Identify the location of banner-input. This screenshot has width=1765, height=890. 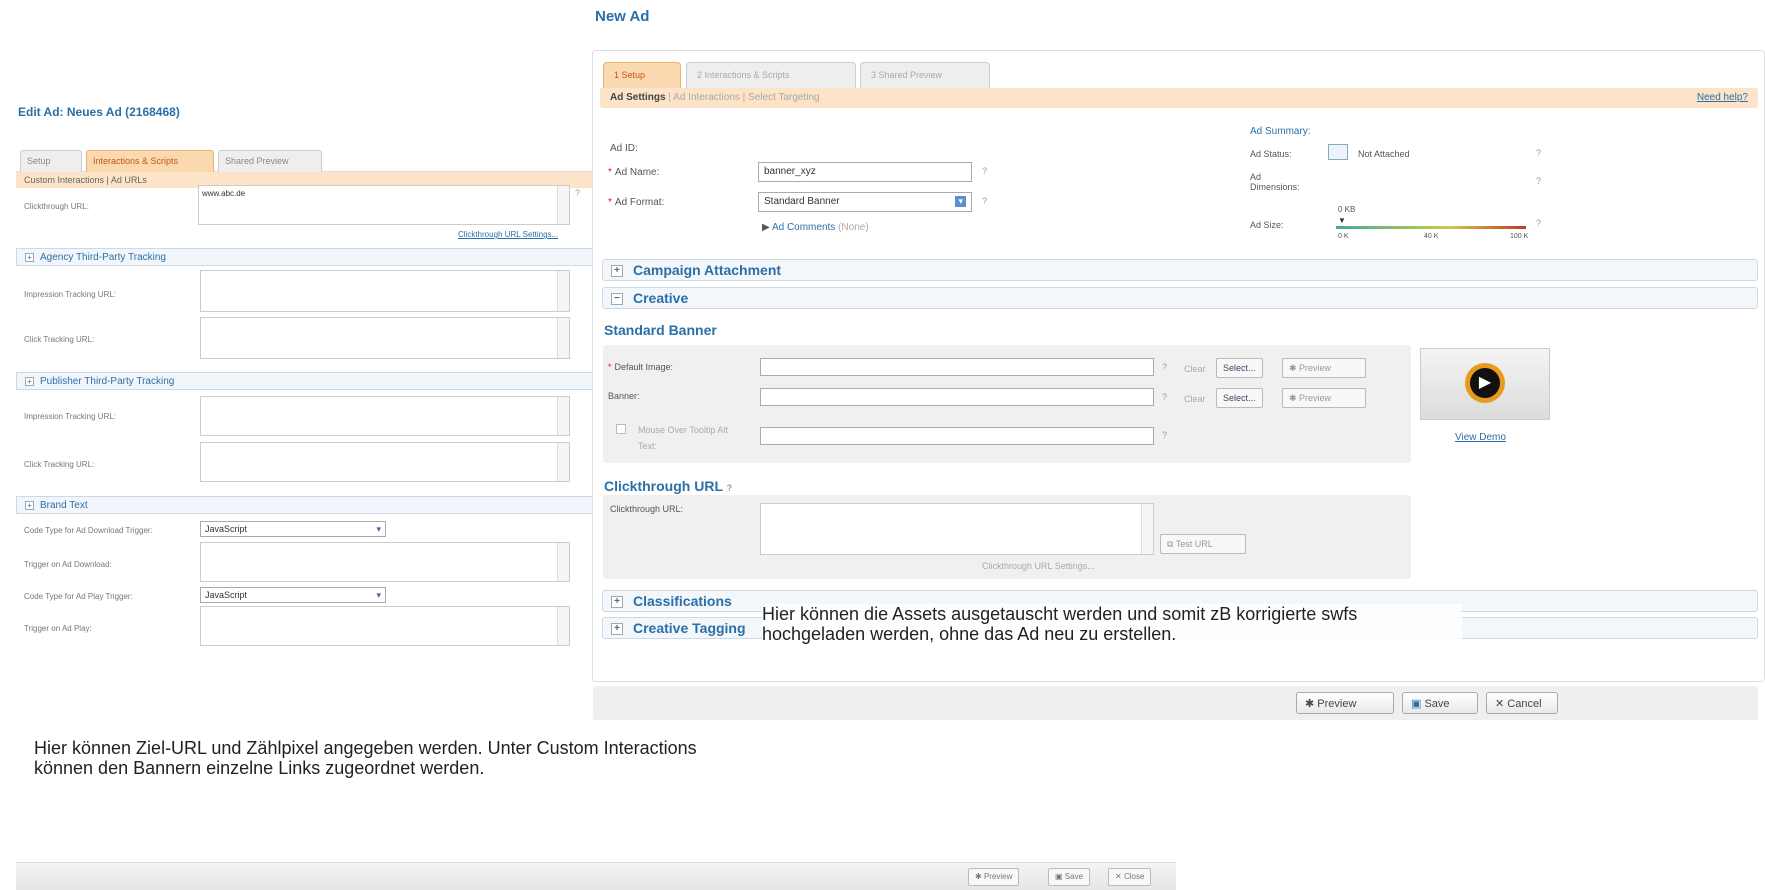
(957, 397).